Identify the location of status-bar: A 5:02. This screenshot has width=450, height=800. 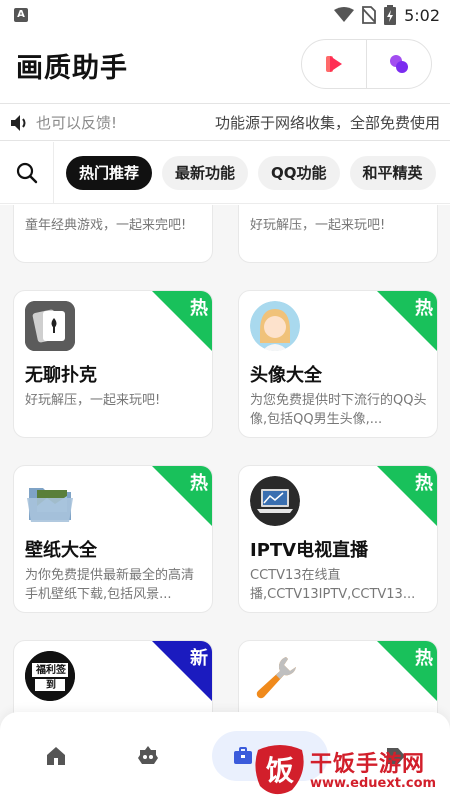
(225, 15).